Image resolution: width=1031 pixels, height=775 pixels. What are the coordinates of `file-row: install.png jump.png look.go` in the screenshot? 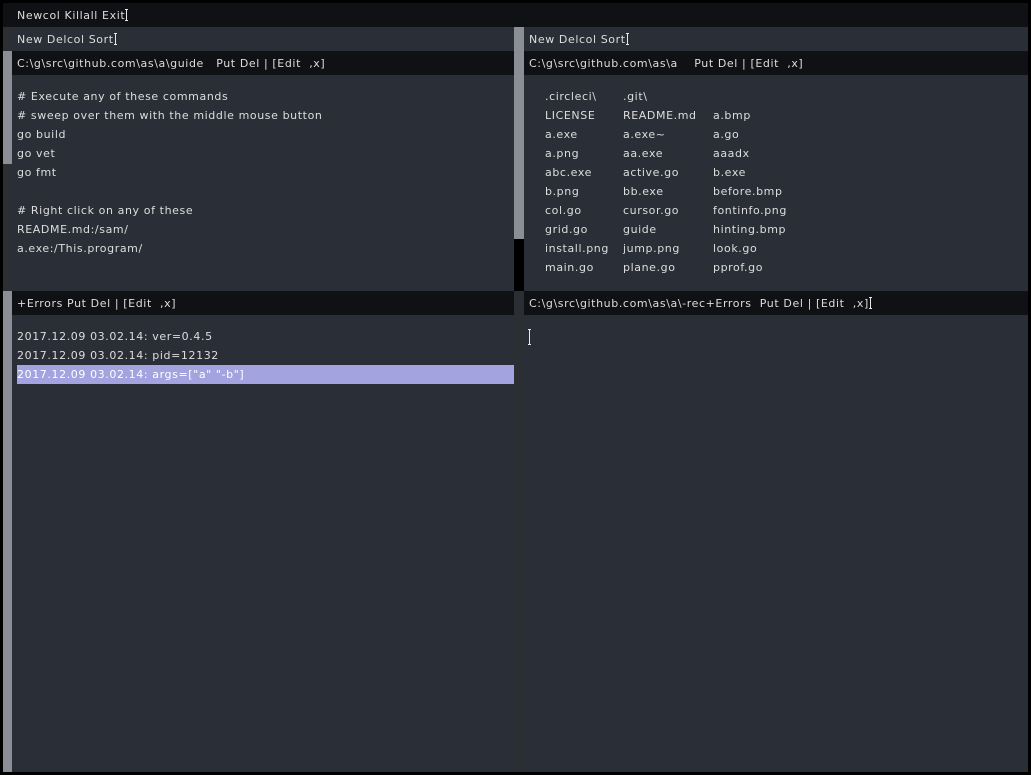 It's located at (786, 248).